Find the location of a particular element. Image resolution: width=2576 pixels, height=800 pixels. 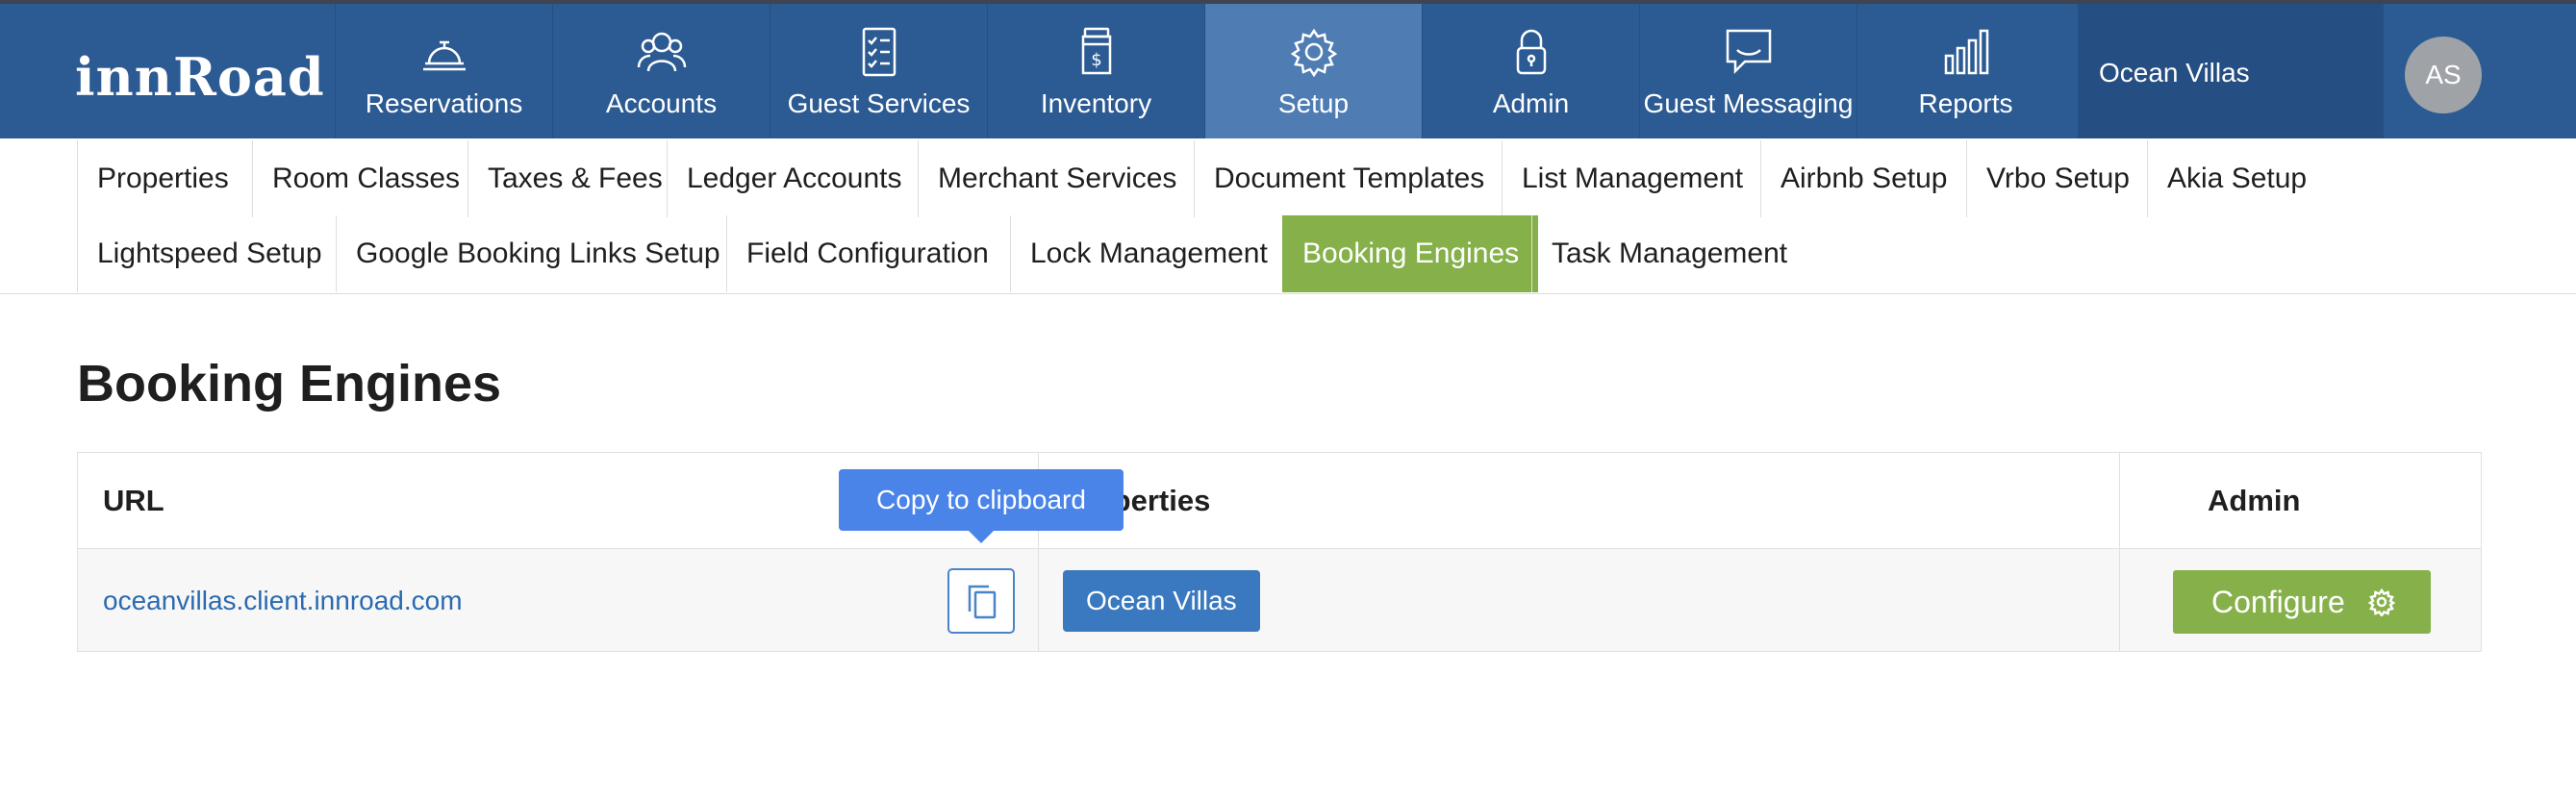

property-selector-label: Ocean Villas is located at coordinates (2174, 73).